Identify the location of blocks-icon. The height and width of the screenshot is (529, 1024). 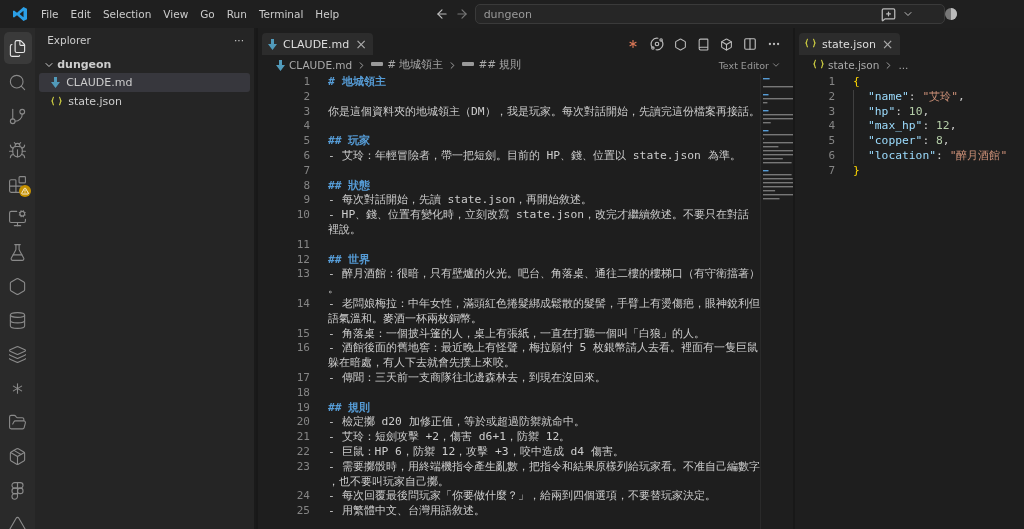
(18, 184).